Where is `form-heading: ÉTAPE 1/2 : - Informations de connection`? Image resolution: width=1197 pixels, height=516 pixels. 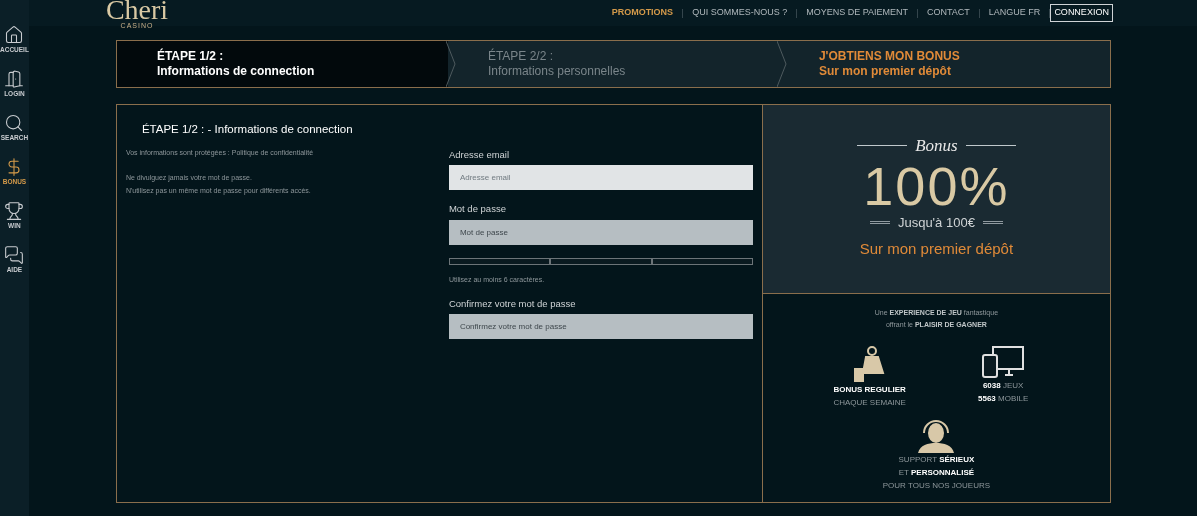 form-heading: ÉTAPE 1/2 : - Informations de connection is located at coordinates (247, 129).